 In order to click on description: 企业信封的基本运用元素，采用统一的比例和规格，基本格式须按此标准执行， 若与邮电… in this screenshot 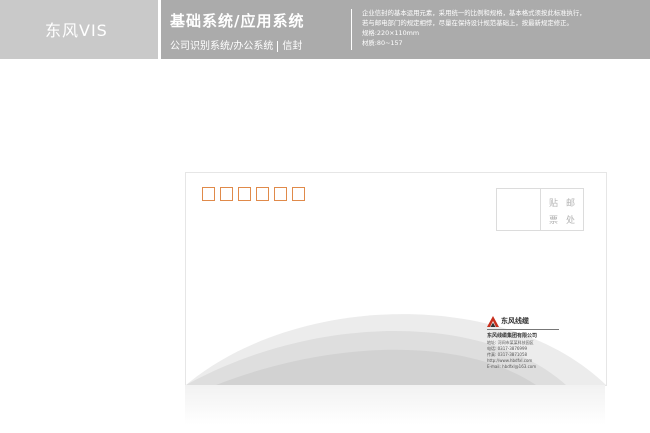, I will do `click(504, 28)`.